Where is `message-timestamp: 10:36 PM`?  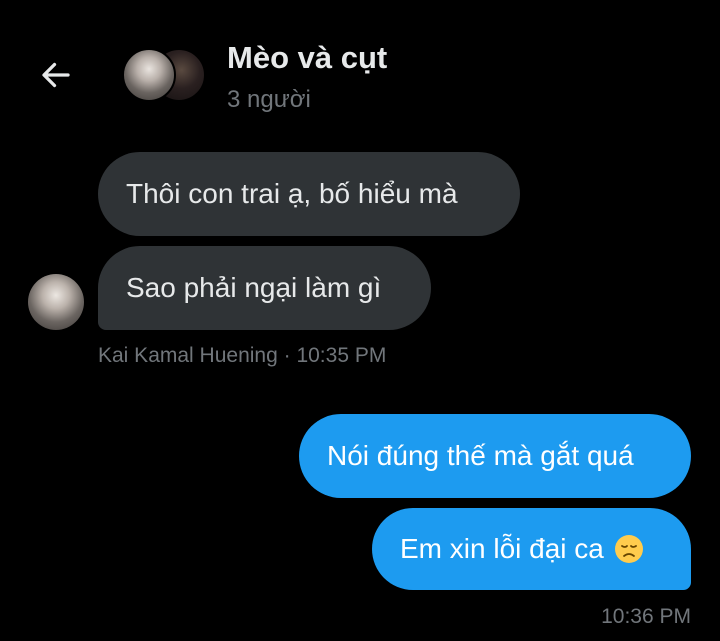
message-timestamp: 10:36 PM is located at coordinates (646, 616).